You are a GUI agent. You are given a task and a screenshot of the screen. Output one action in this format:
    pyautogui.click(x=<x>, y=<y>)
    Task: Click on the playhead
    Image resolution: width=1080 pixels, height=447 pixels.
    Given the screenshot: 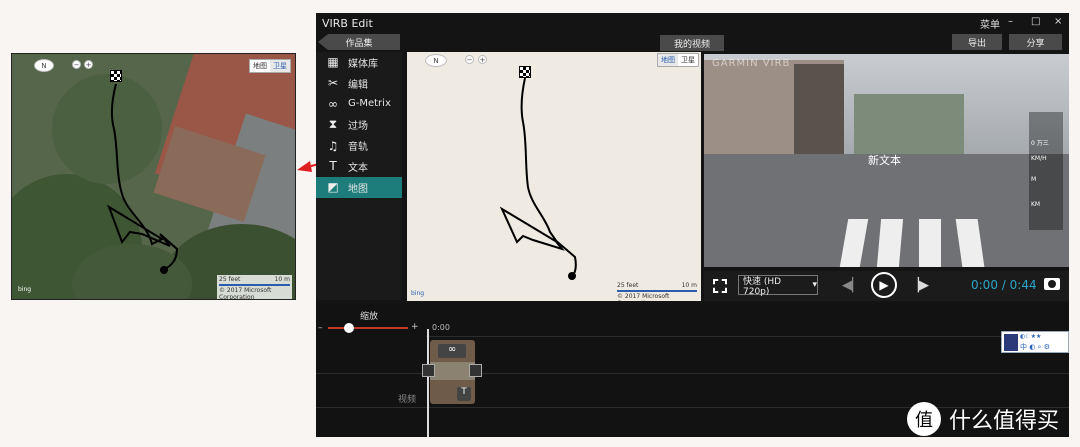 What is the action you would take?
    pyautogui.click(x=428, y=383)
    